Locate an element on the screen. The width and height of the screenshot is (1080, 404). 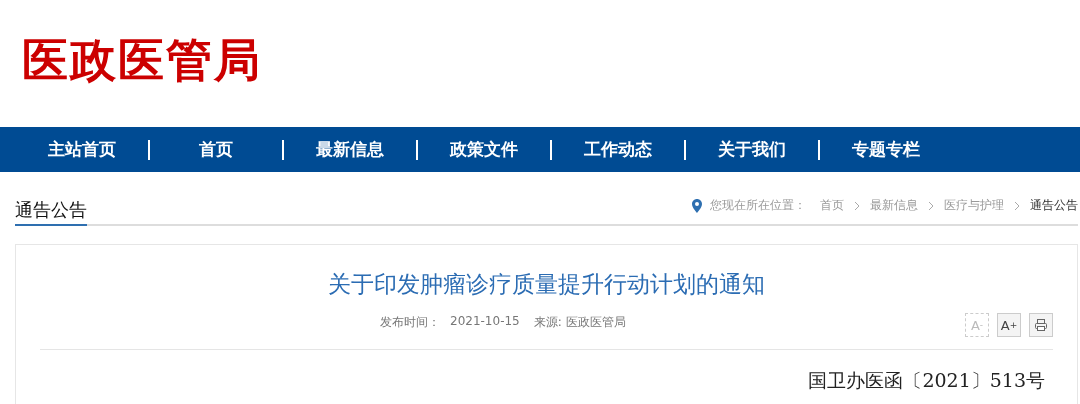
increase-font-button: A$^{+}$ is located at coordinates (1009, 325).